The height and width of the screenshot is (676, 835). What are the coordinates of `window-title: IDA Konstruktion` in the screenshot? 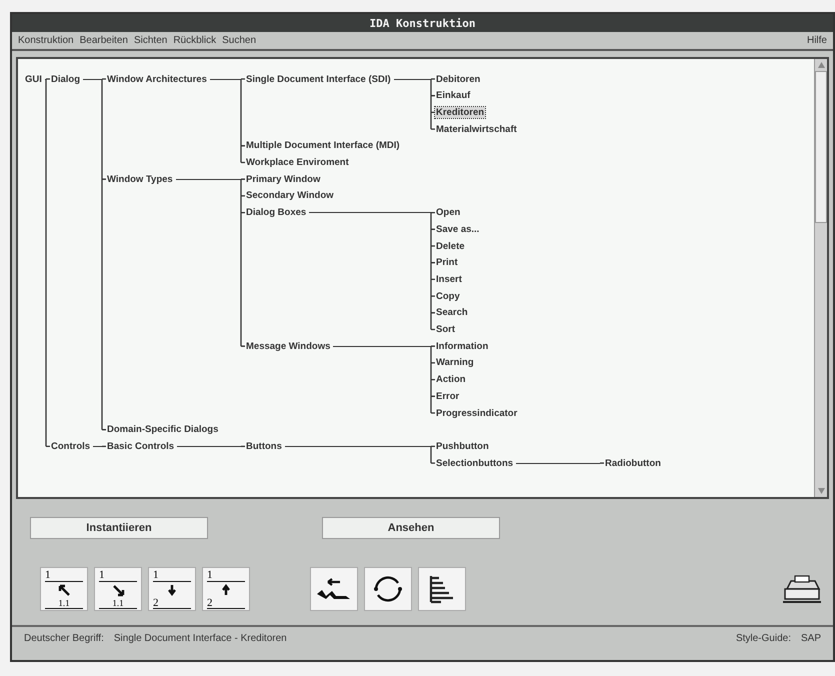 It's located at (423, 23).